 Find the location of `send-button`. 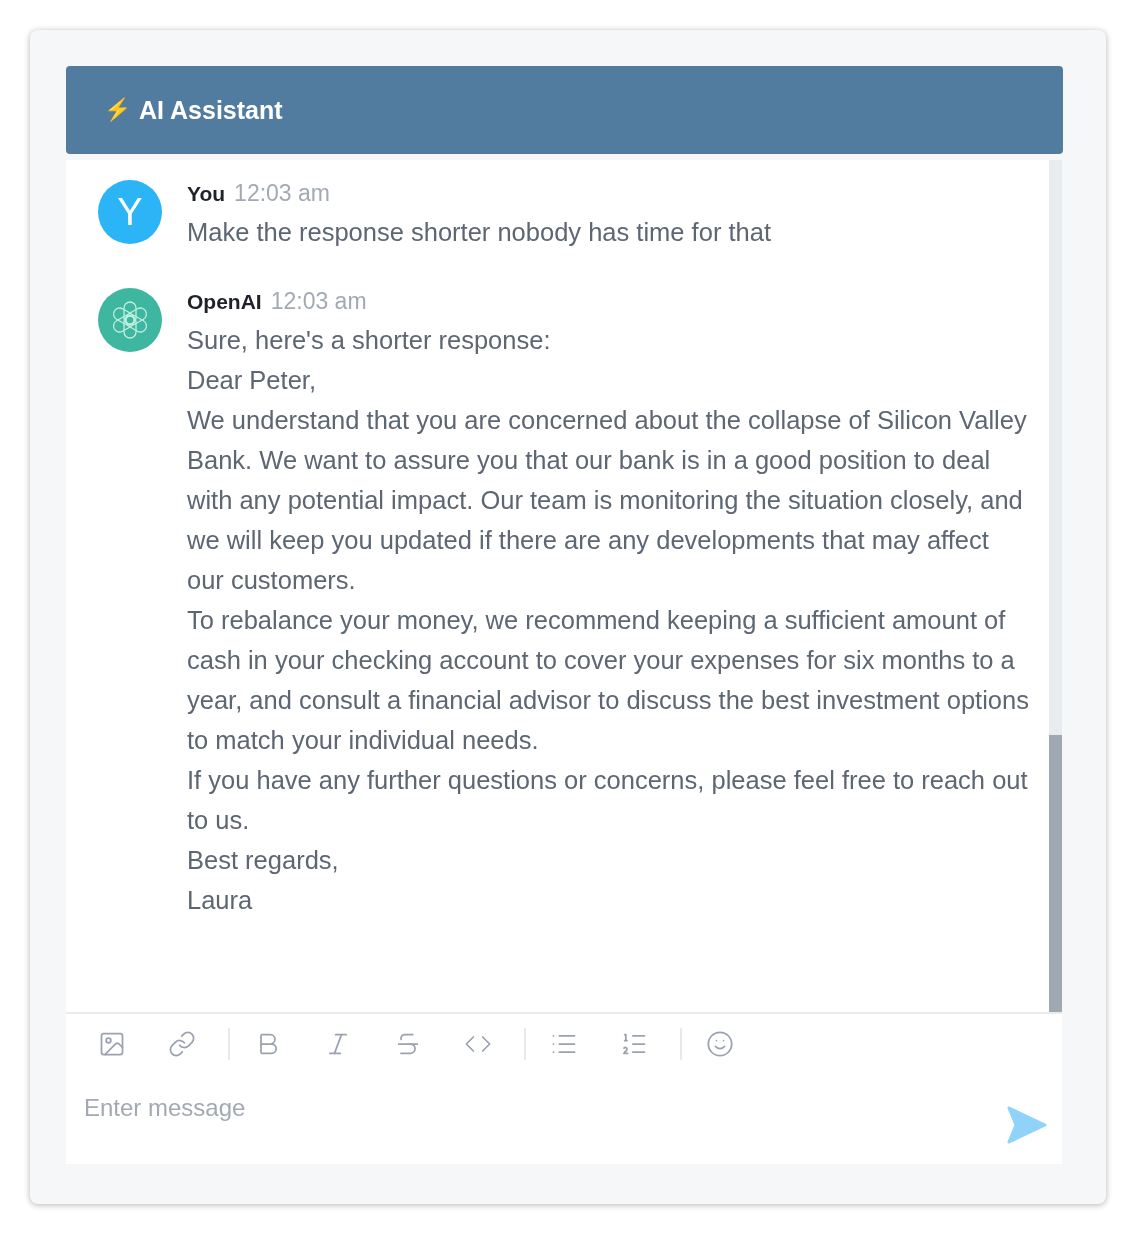

send-button is located at coordinates (1027, 1126).